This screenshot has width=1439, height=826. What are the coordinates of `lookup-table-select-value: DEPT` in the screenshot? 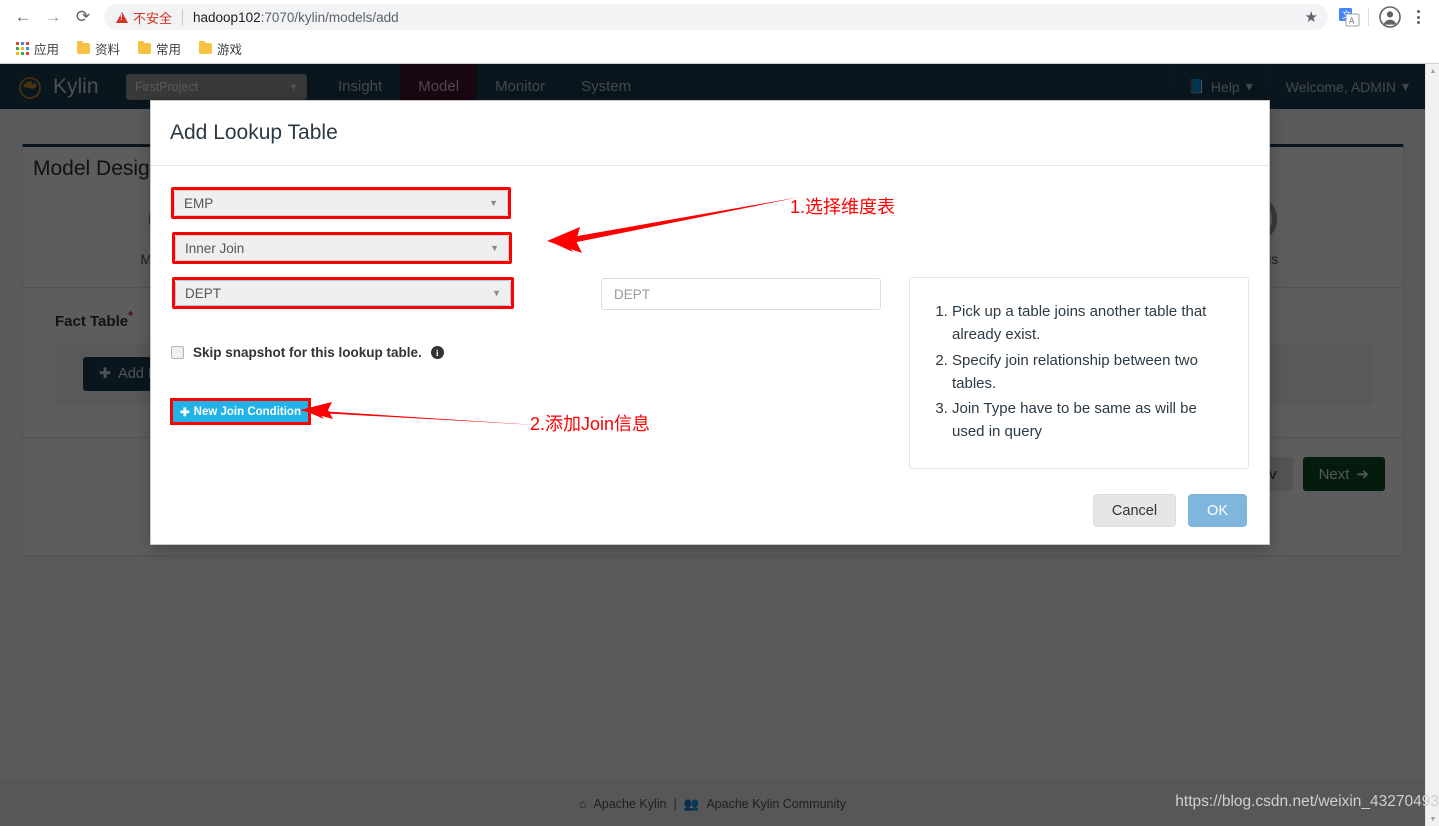 It's located at (203, 293).